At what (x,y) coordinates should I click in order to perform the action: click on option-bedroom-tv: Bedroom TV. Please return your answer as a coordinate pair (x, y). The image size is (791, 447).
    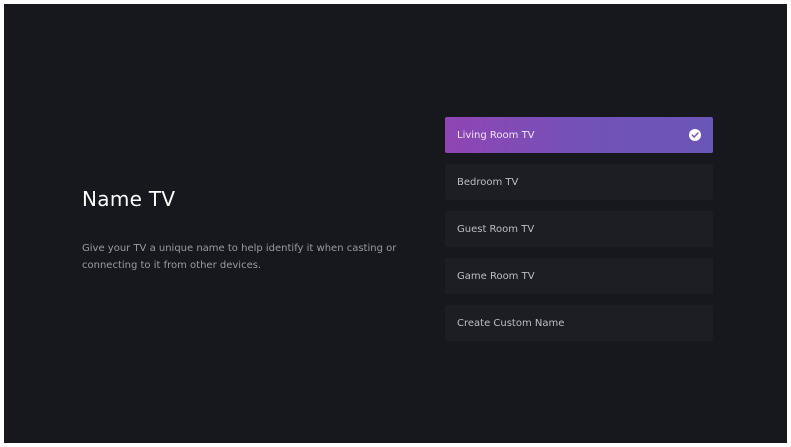
    Looking at the image, I should click on (579, 182).